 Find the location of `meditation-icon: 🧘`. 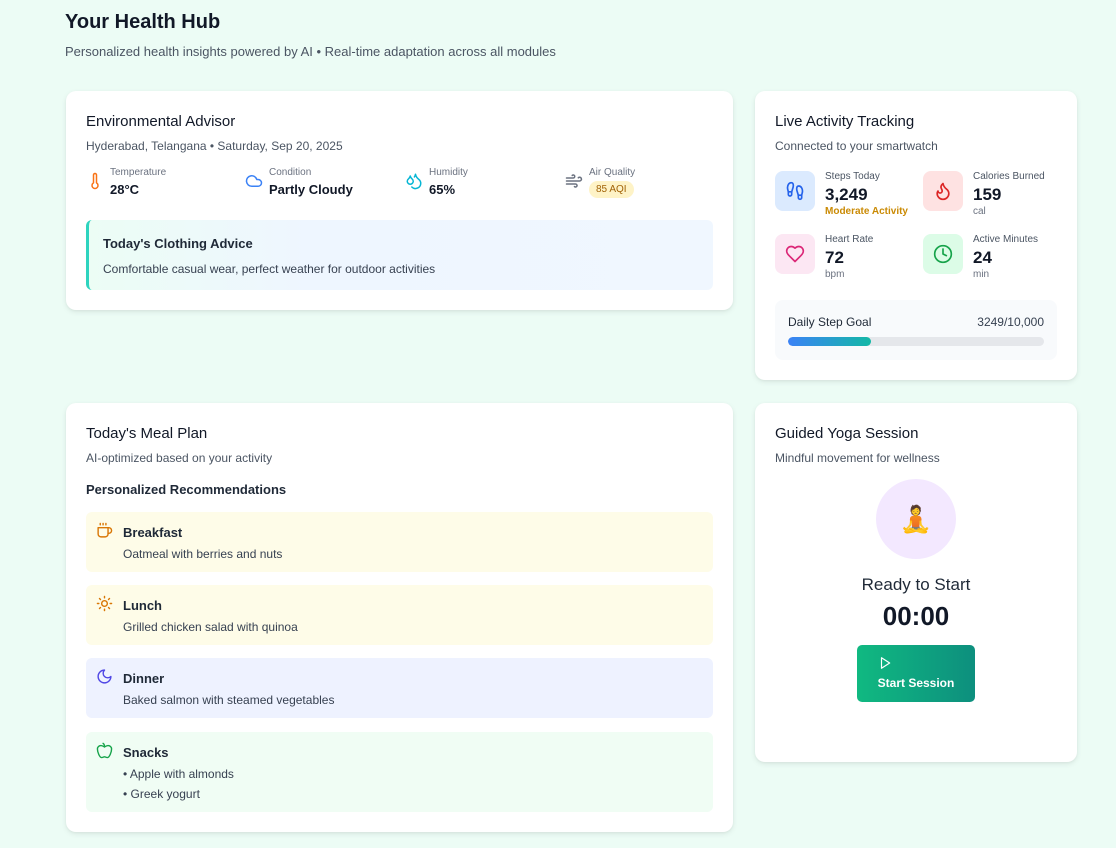

meditation-icon: 🧘 is located at coordinates (916, 518).